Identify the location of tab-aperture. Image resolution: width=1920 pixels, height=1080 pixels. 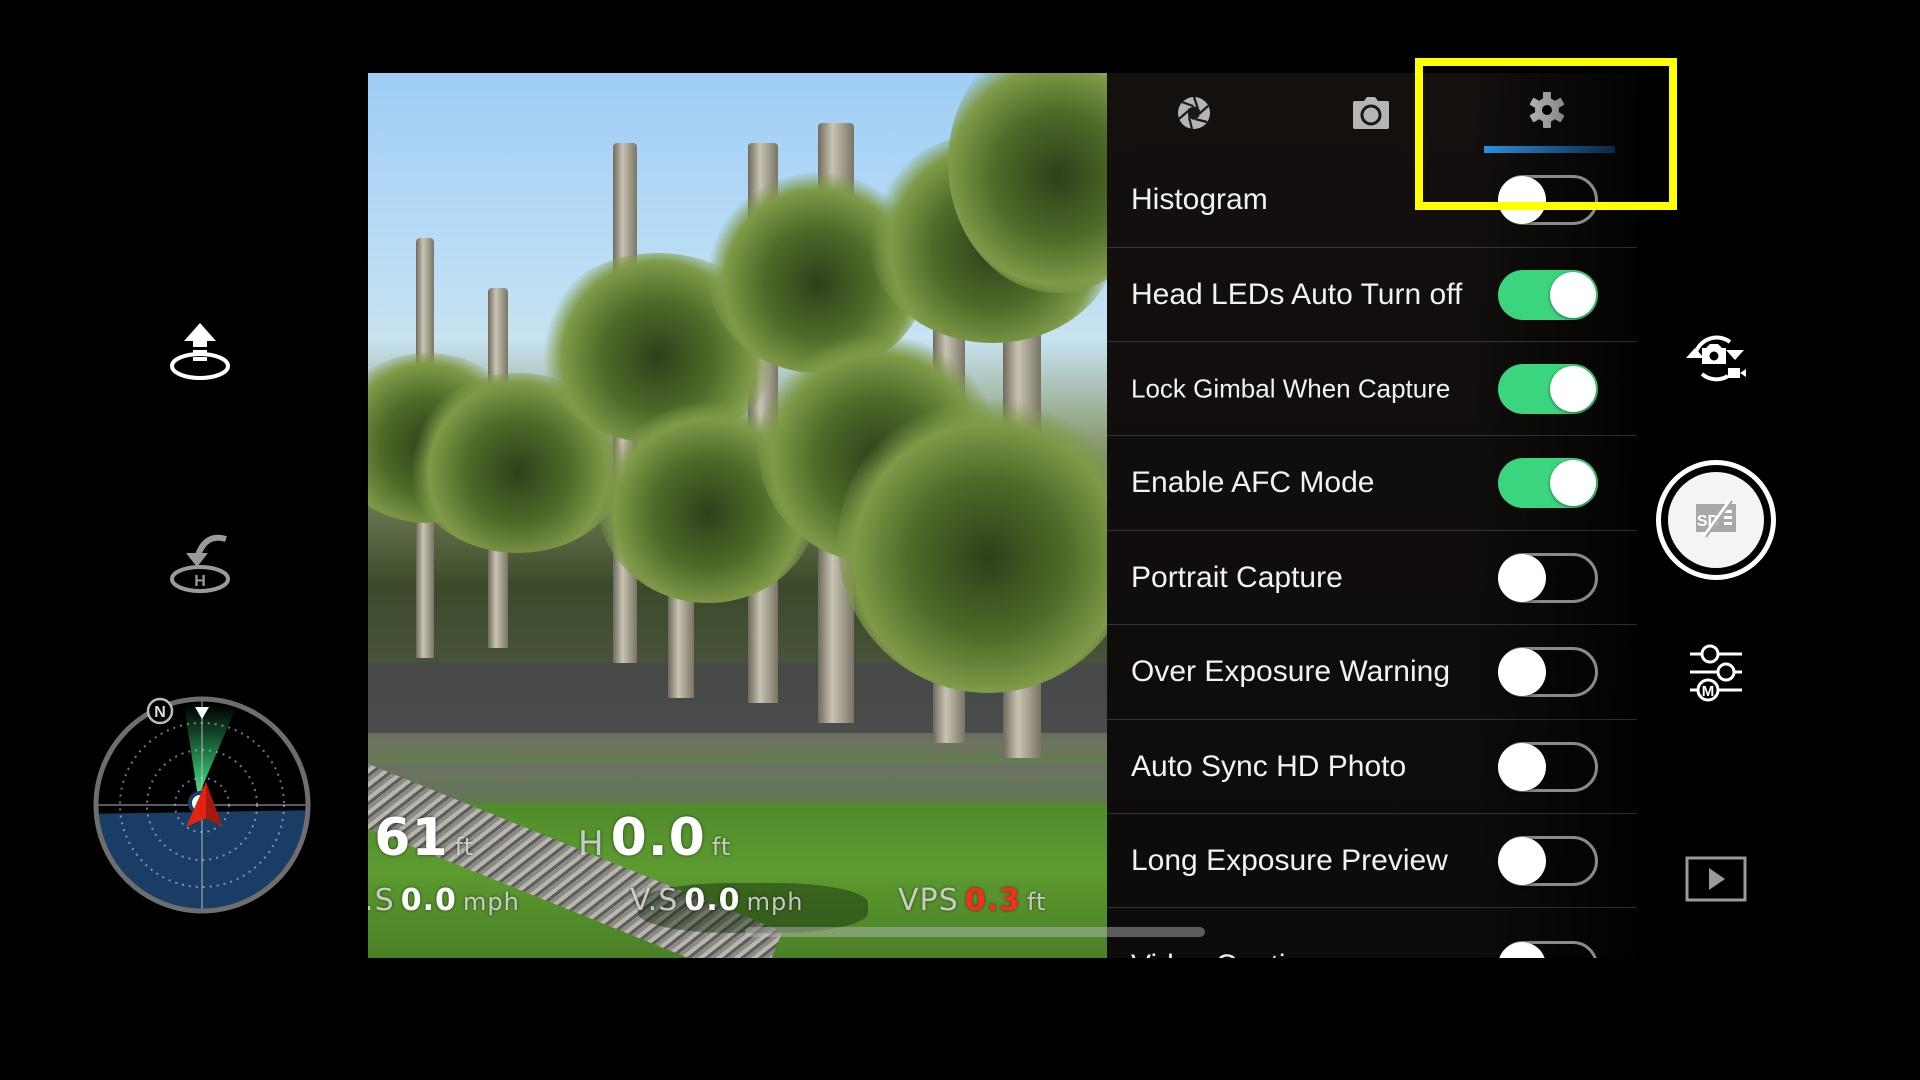
(1194, 113).